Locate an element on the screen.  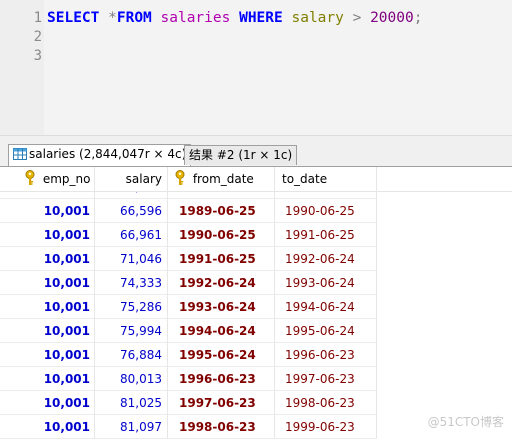
line-number: 1 is located at coordinates (37, 18).